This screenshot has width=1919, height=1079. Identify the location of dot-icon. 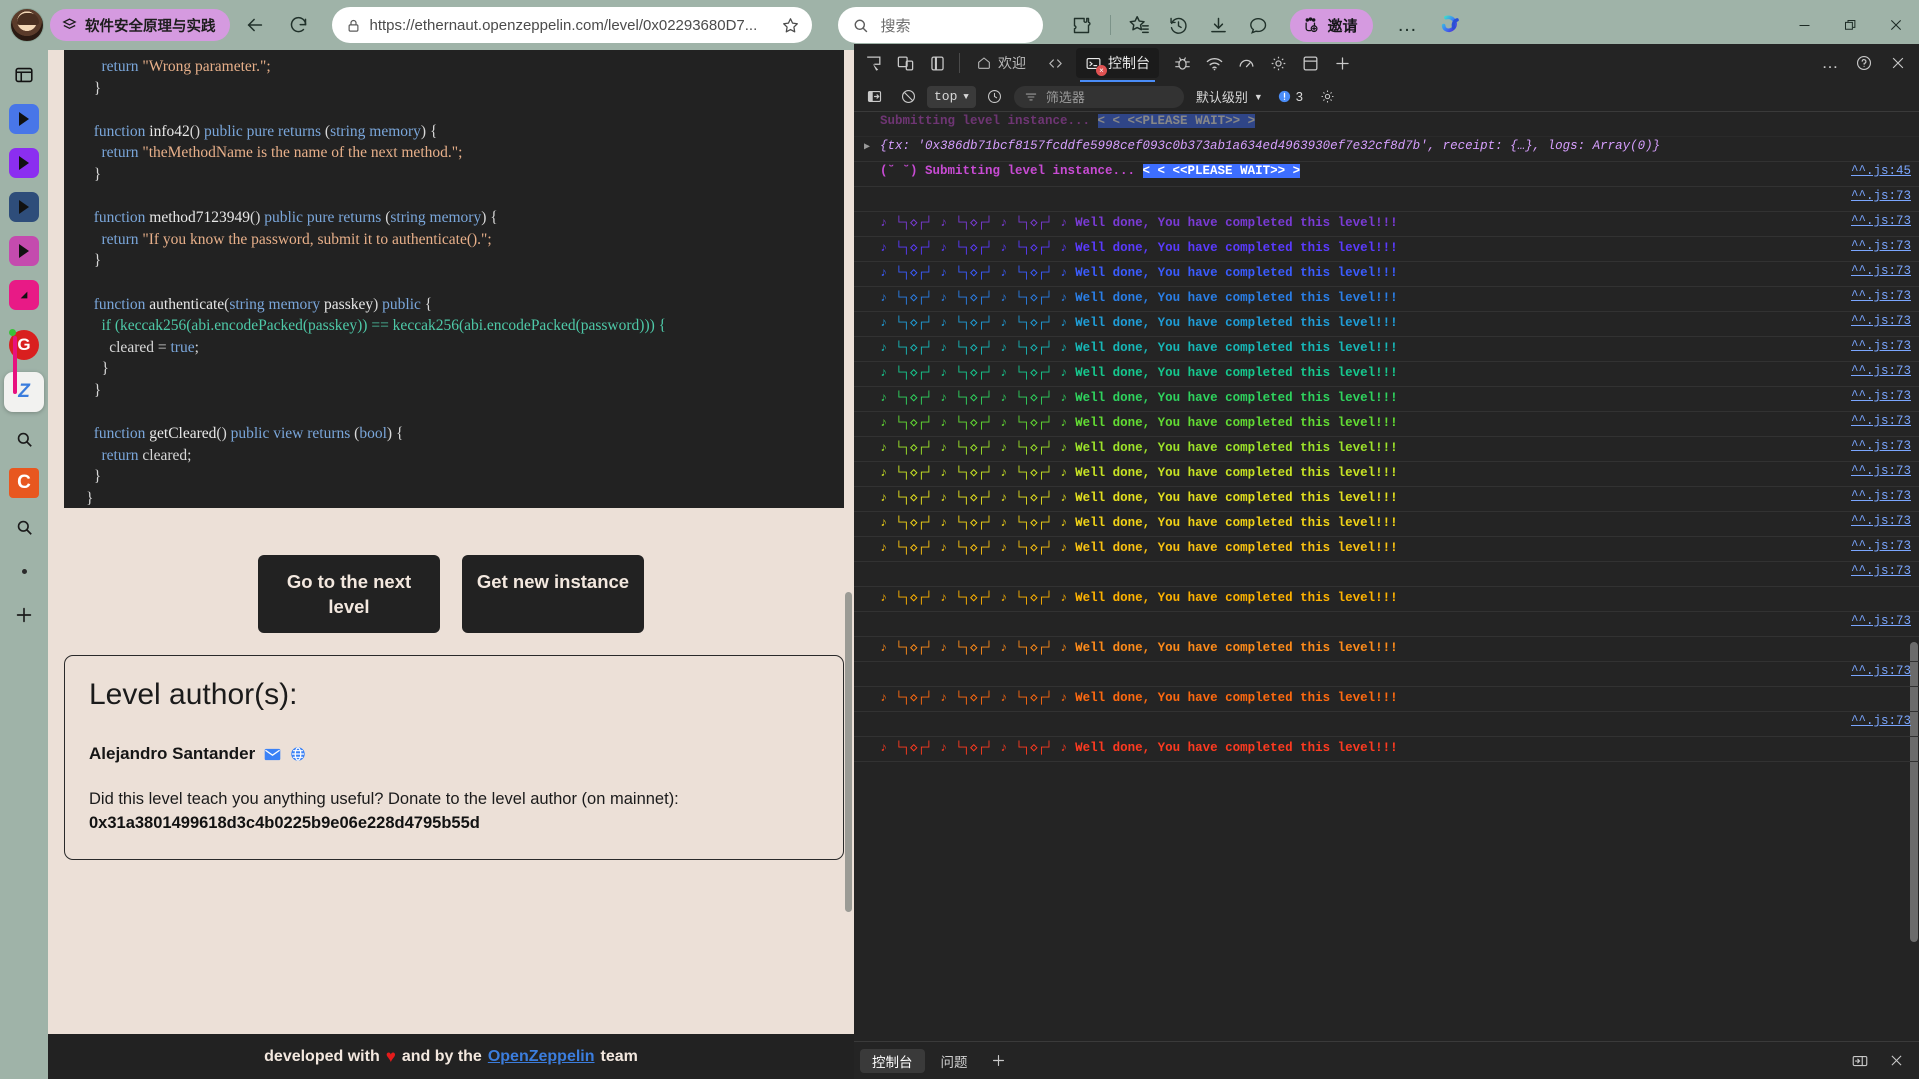
(24, 571).